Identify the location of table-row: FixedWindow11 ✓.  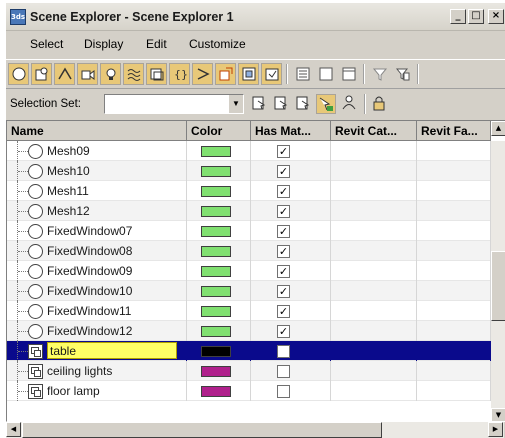
(249, 311).